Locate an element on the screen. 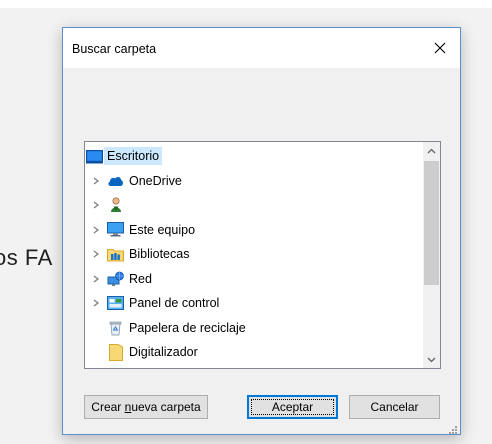  new-folder-label-prefix: Crear is located at coordinates (108, 407).